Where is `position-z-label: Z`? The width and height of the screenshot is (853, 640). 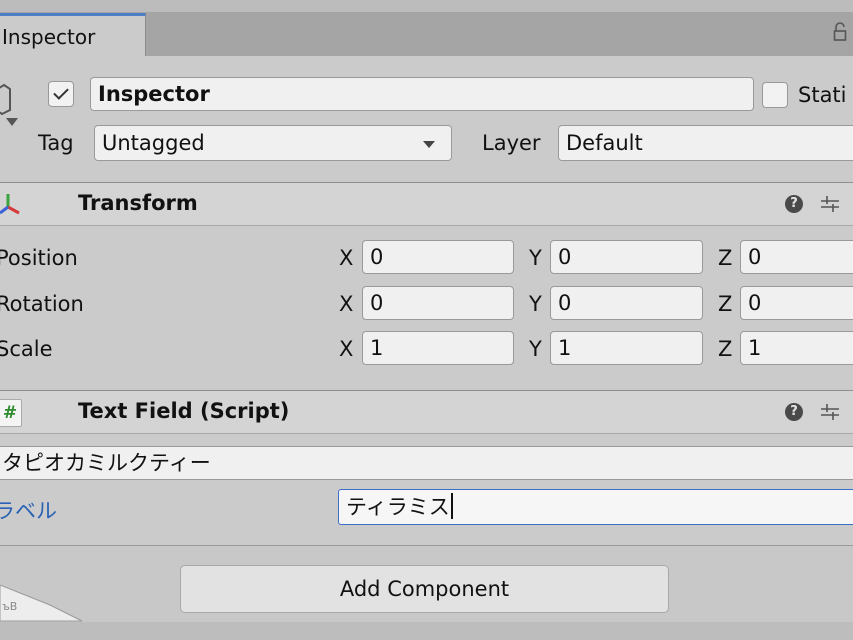 position-z-label: Z is located at coordinates (725, 258).